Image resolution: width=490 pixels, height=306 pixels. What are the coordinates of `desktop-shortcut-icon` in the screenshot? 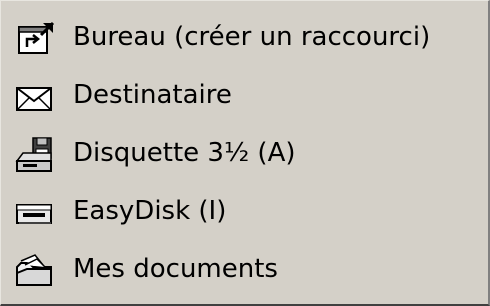 It's located at (35, 39).